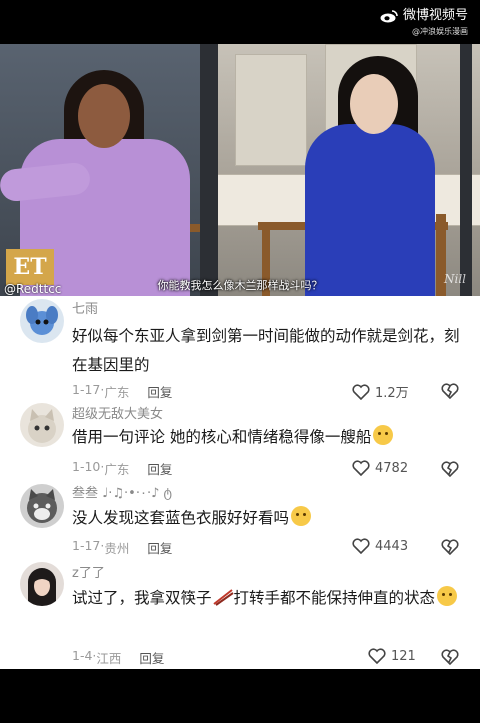 The width and height of the screenshot is (480, 723). I want to click on comment-text-content-2: 打转手都不能保持伸直的状态, so click(334, 598).